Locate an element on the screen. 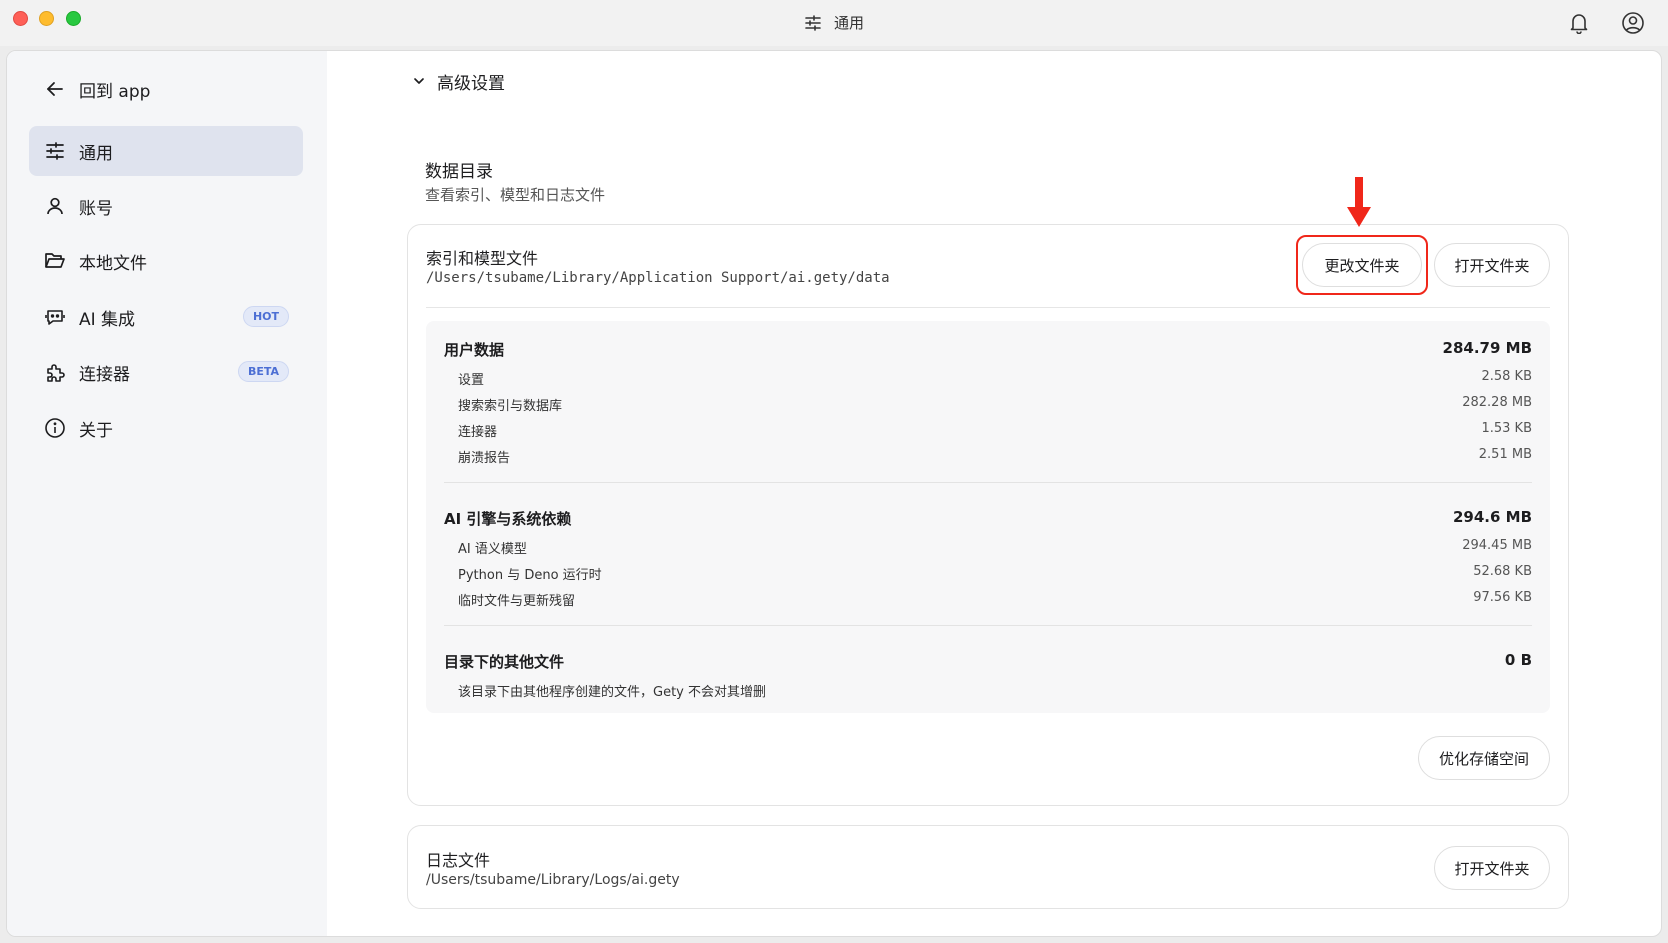  sidebar-item-general: 通用 is located at coordinates (166, 151).